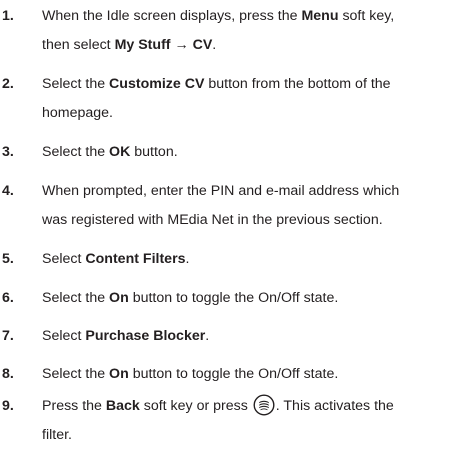 The image size is (465, 450). What do you see at coordinates (8, 406) in the screenshot?
I see `step-number: 9.` at bounding box center [8, 406].